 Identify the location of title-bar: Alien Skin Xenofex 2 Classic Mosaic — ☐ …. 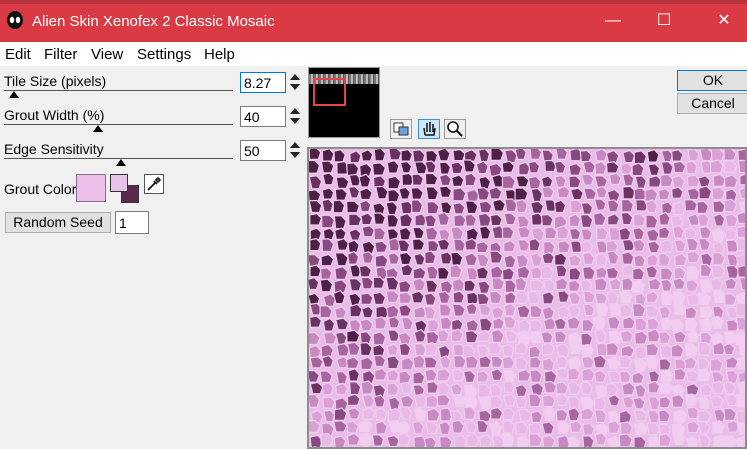
(373, 21).